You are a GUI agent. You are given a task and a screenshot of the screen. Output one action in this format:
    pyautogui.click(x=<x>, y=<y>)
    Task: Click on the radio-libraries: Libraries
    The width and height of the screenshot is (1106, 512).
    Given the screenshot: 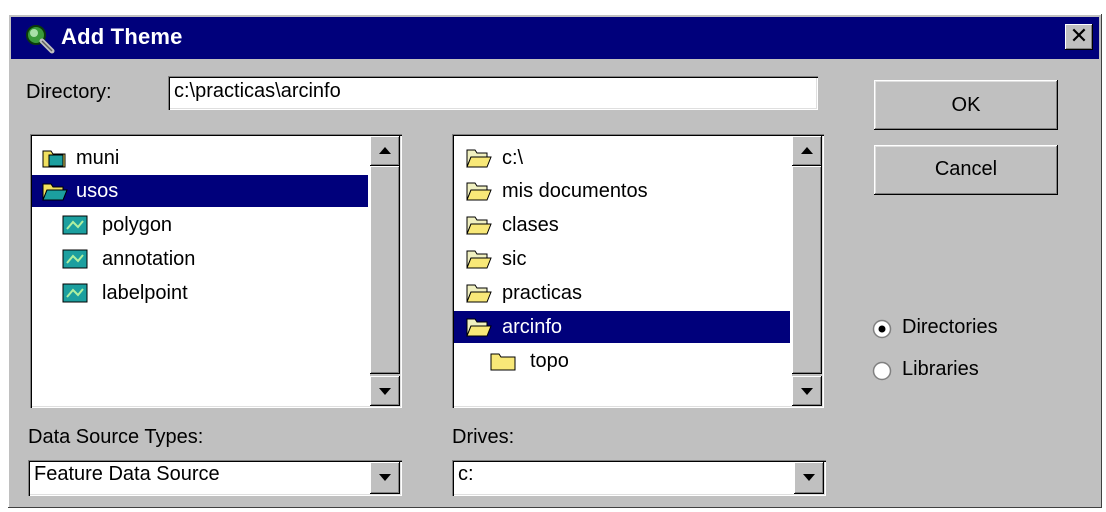 What is the action you would take?
    pyautogui.click(x=972, y=372)
    